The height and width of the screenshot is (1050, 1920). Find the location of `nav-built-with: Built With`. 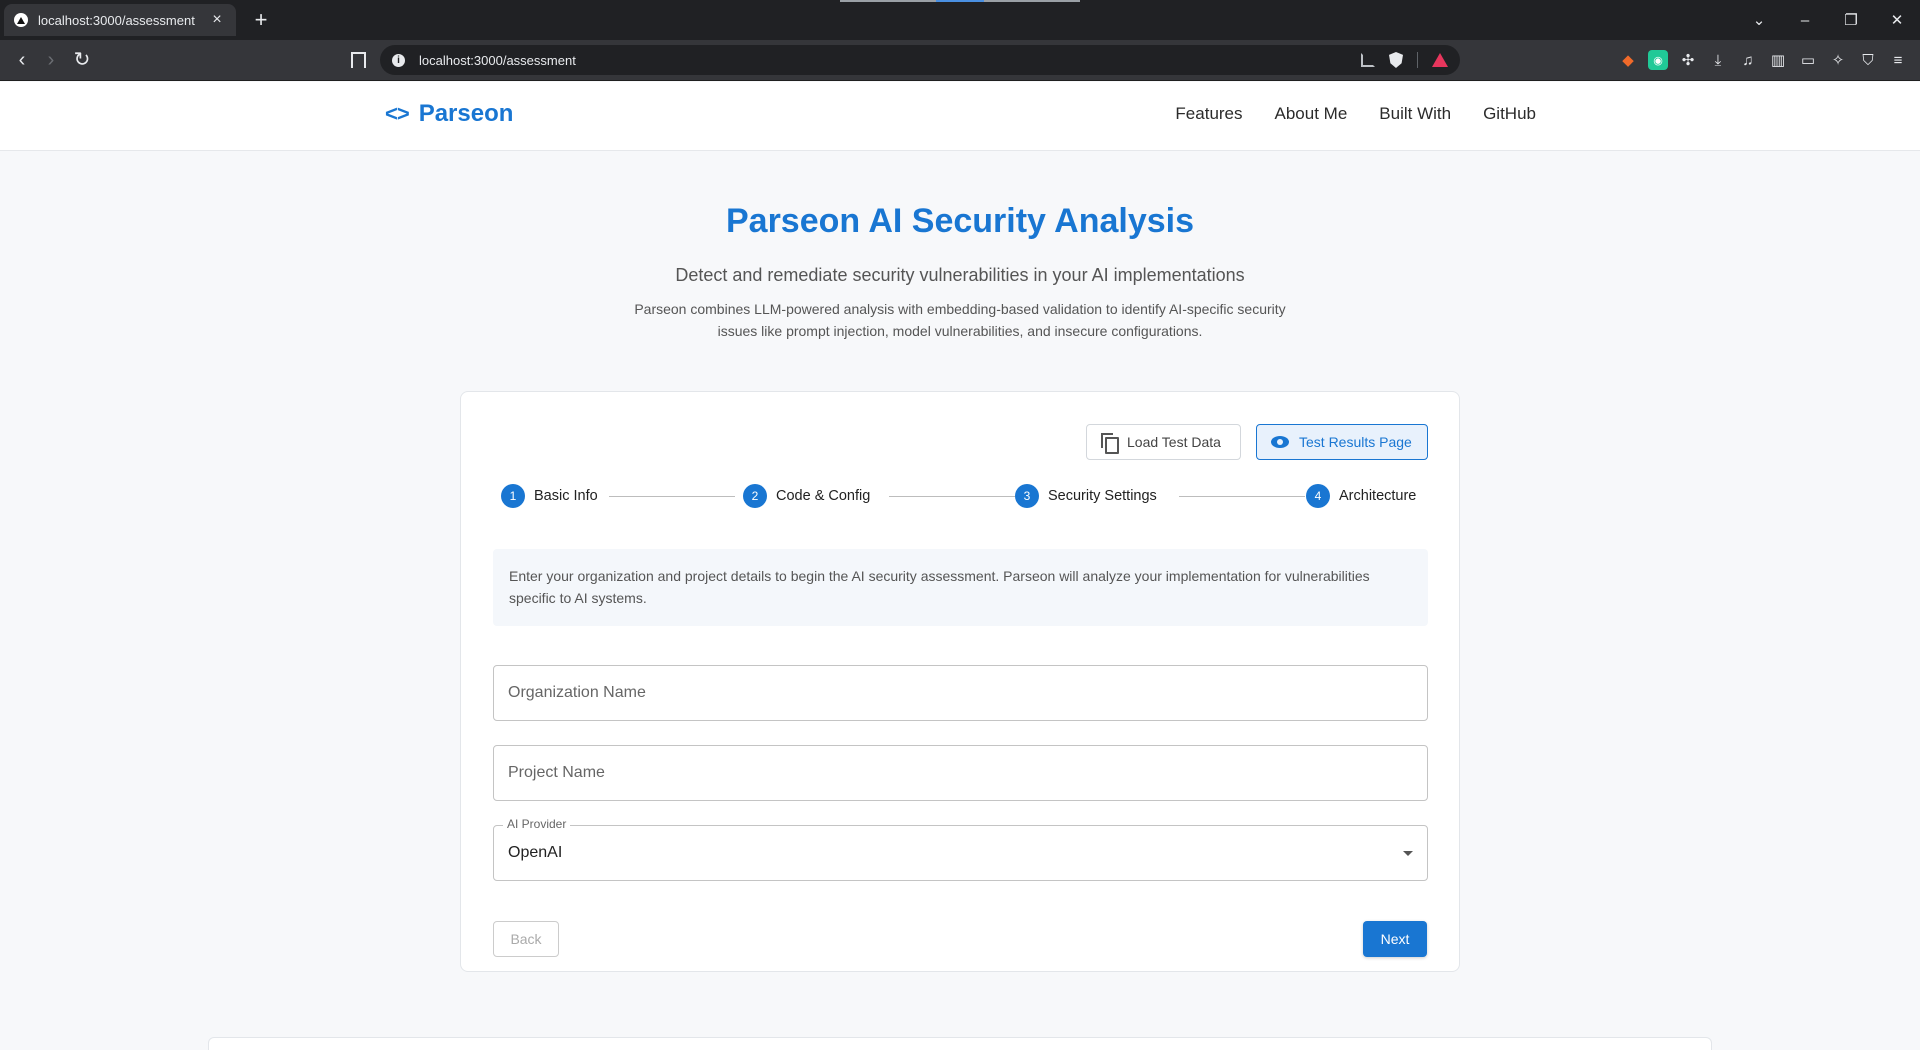

nav-built-with: Built With is located at coordinates (1415, 114).